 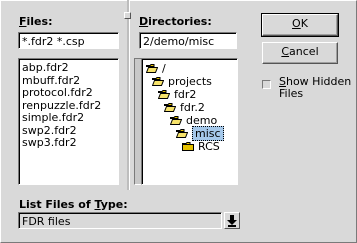 What do you see at coordinates (120, 220) in the screenshot?
I see `file-type-combobox: FDR files` at bounding box center [120, 220].